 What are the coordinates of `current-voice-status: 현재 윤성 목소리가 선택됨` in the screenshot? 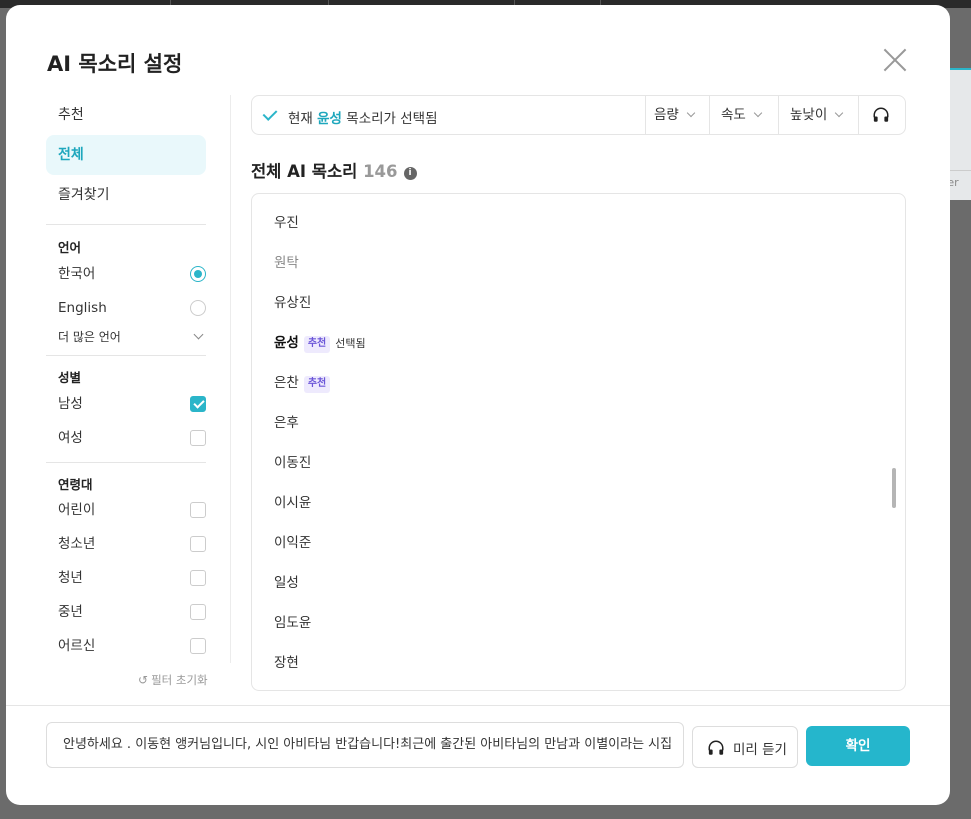 It's located at (363, 117).